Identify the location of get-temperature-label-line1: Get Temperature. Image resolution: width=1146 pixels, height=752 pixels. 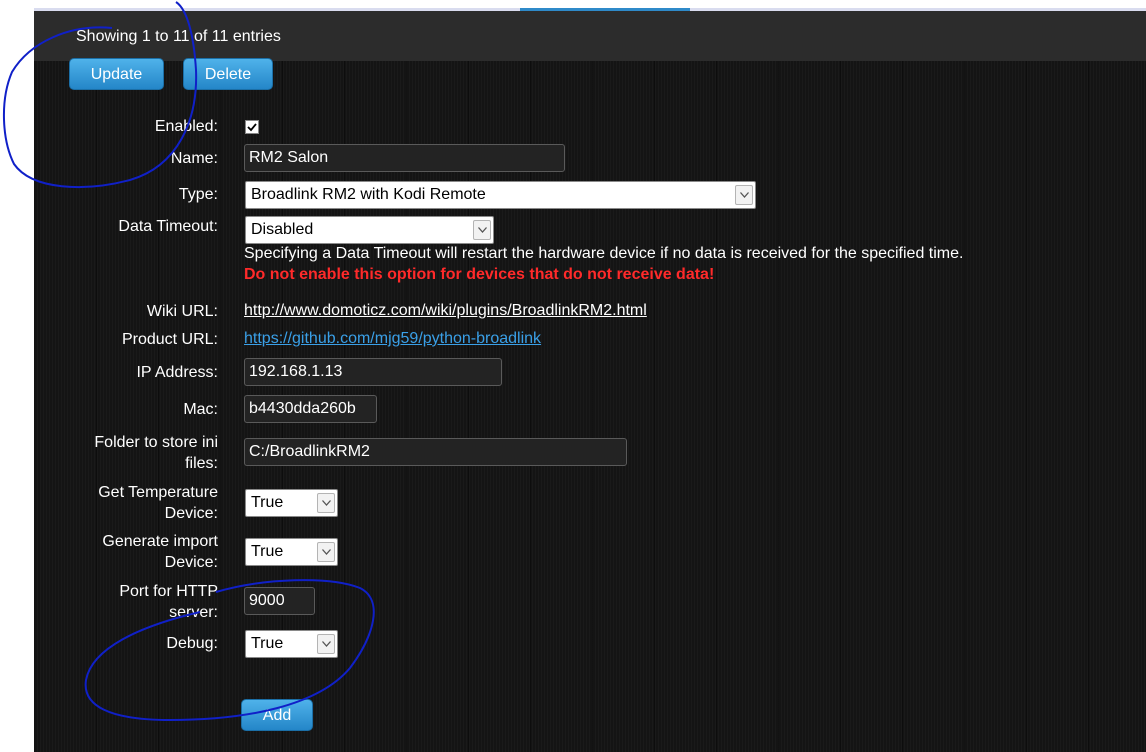
(158, 492).